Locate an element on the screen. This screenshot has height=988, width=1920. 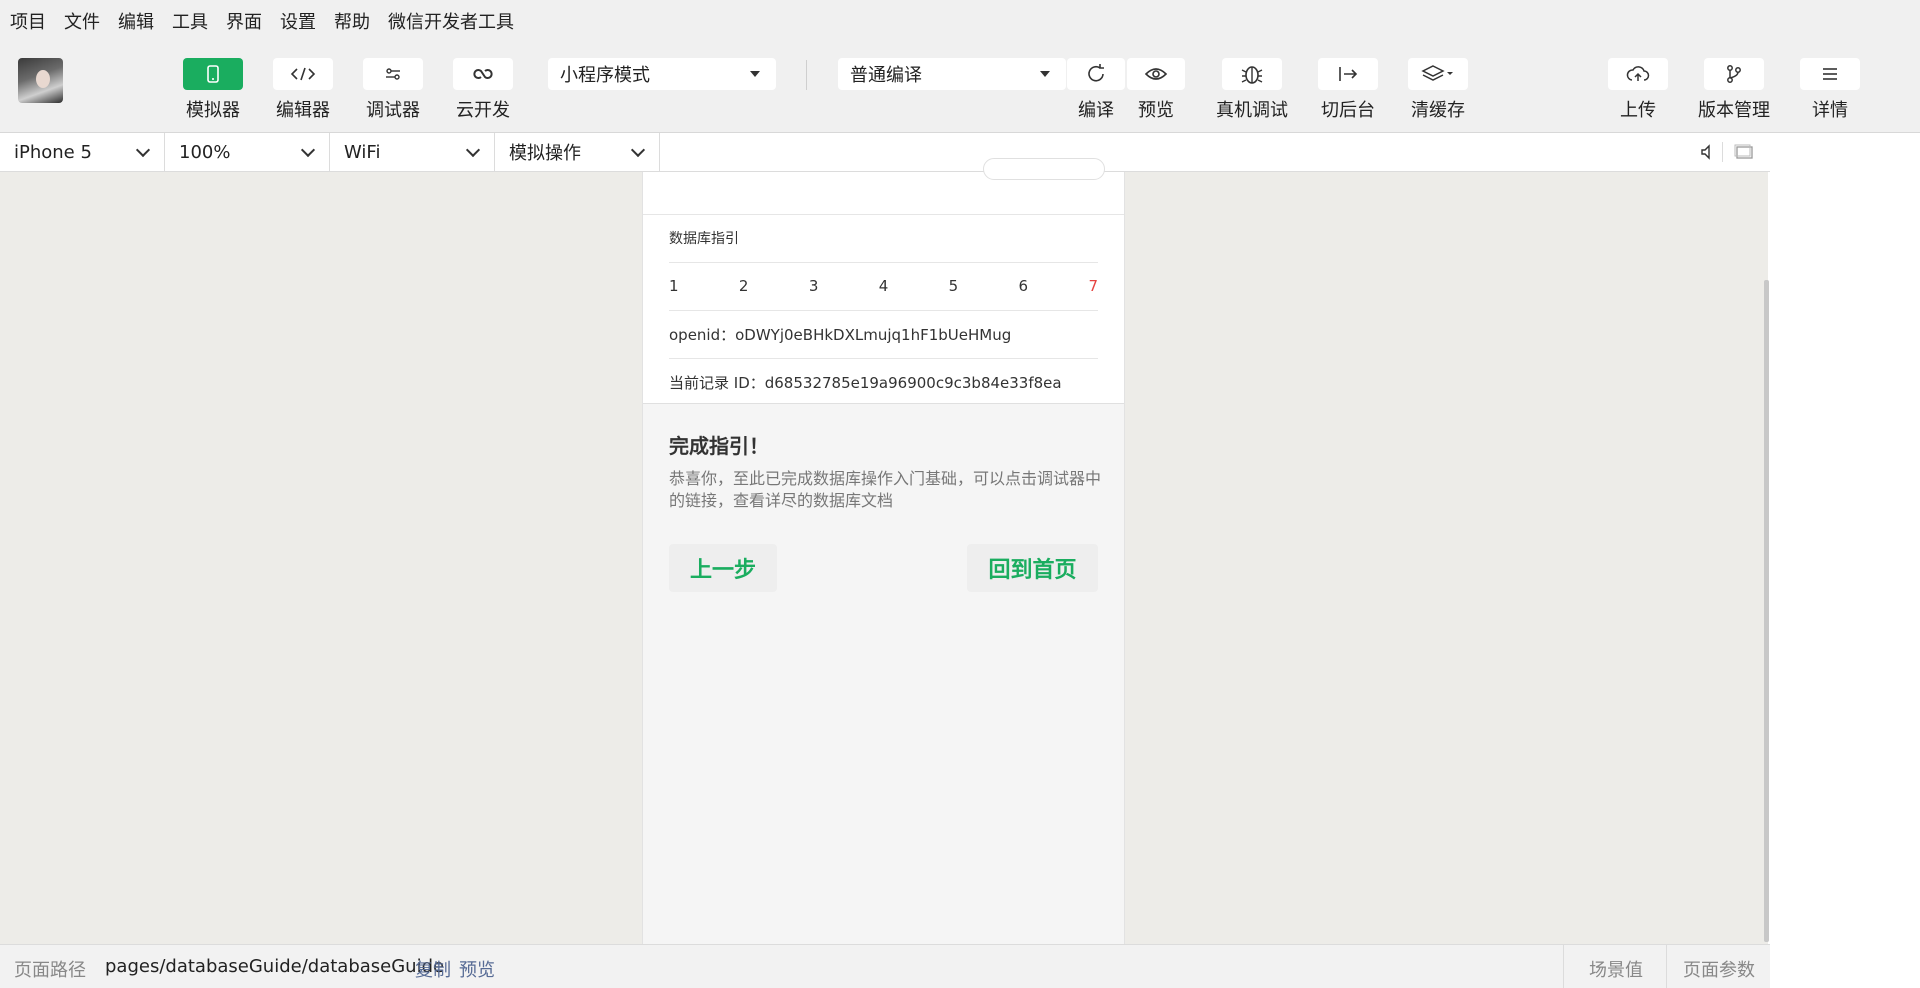
cloud-tool: 云开发 is located at coordinates (483, 90).